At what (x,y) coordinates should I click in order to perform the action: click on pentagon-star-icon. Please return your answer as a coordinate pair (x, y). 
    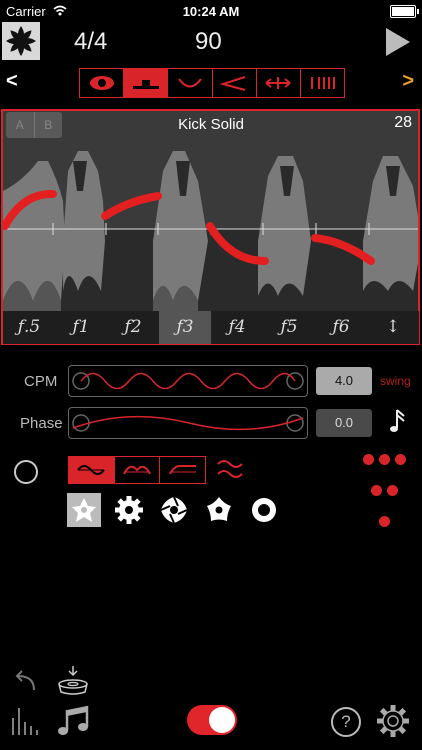
    Looking at the image, I should click on (219, 510).